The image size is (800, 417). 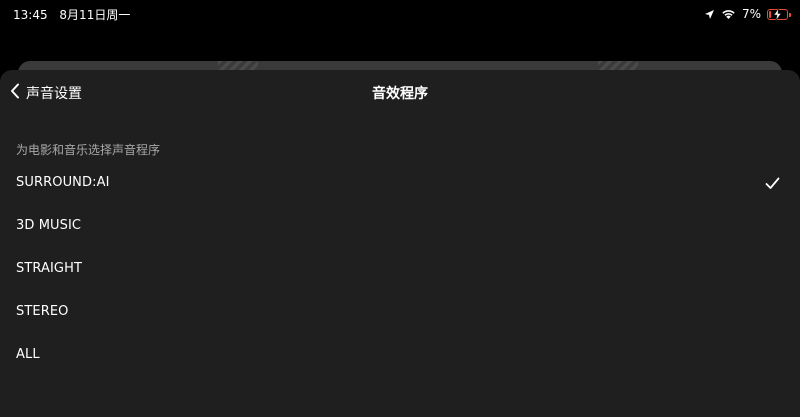 What do you see at coordinates (709, 14) in the screenshot?
I see `location-arrow-icon` at bounding box center [709, 14].